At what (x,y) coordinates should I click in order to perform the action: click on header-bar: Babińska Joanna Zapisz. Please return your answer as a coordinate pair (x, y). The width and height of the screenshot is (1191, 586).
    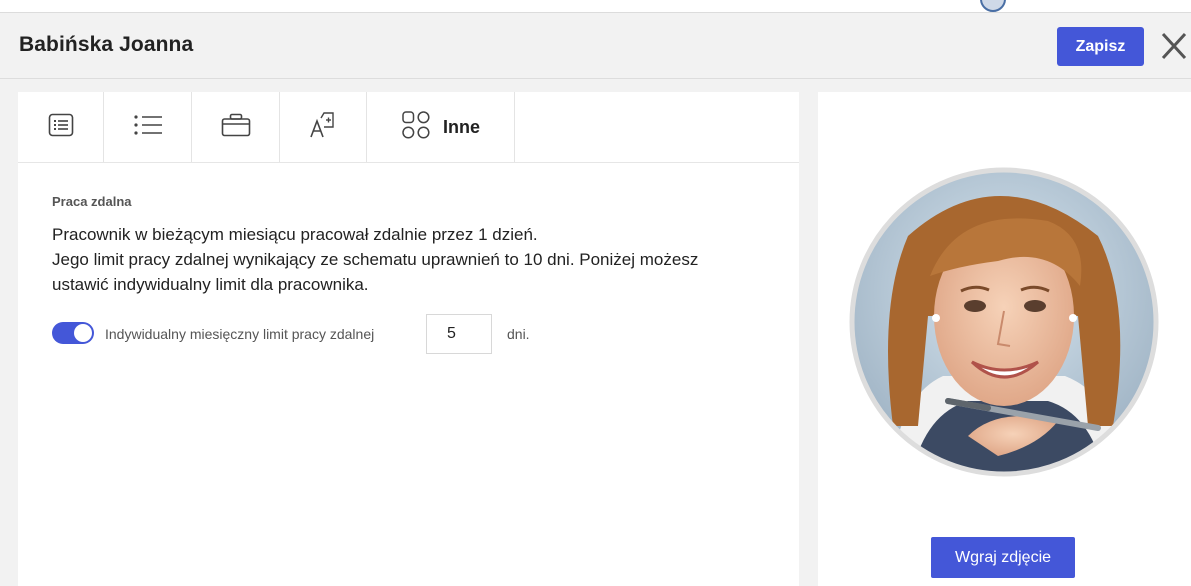
    Looking at the image, I should click on (595, 46).